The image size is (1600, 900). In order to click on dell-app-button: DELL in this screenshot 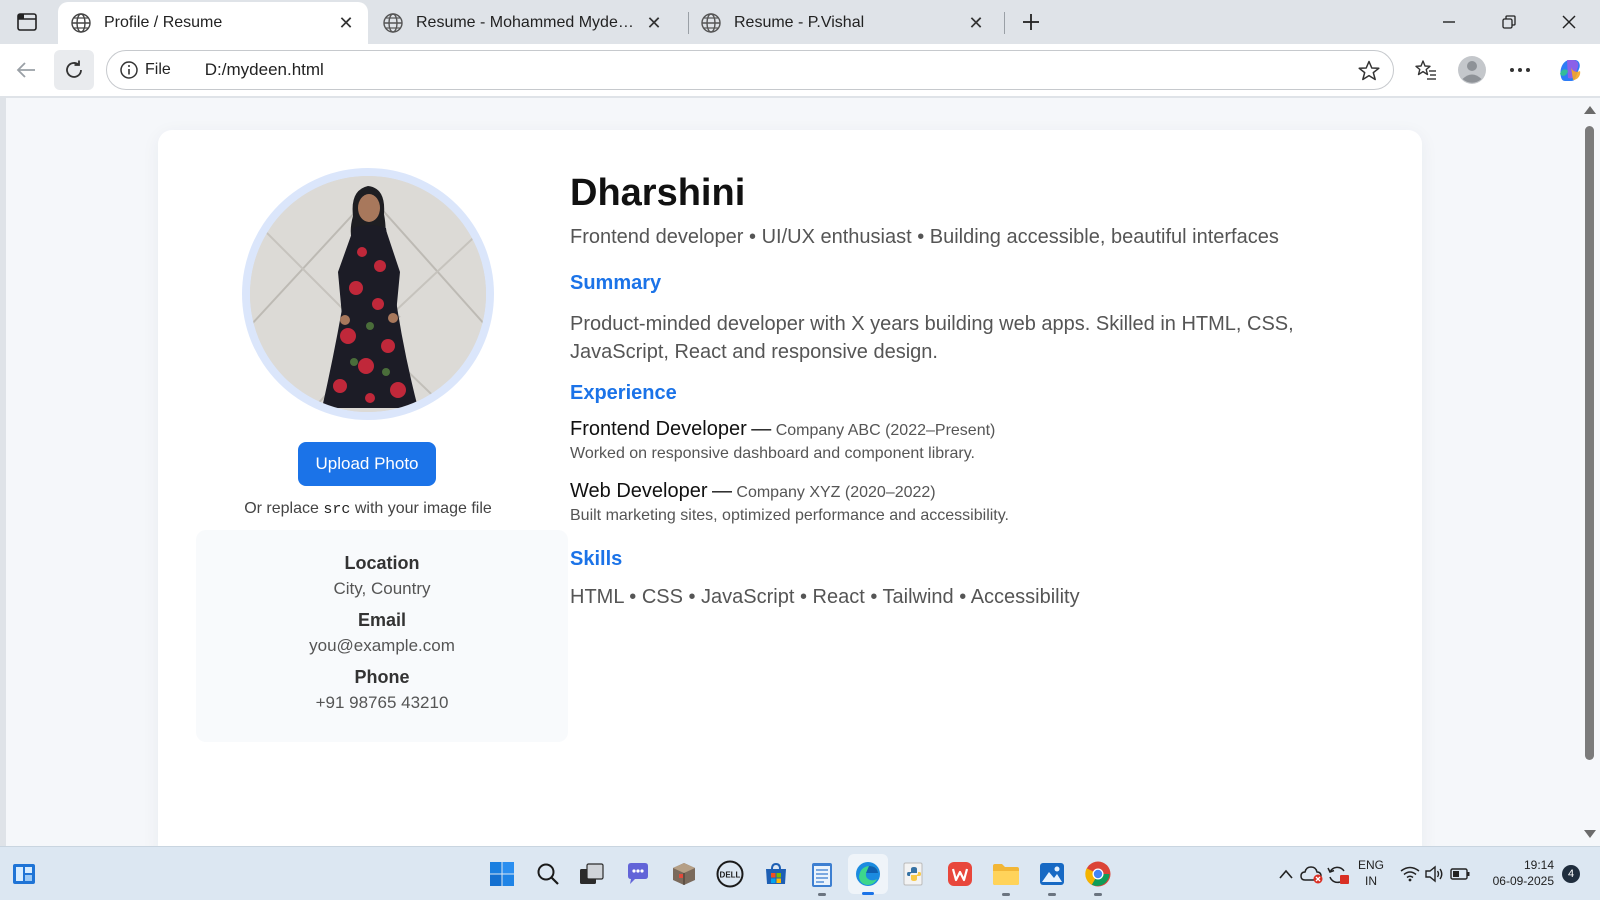, I will do `click(730, 874)`.